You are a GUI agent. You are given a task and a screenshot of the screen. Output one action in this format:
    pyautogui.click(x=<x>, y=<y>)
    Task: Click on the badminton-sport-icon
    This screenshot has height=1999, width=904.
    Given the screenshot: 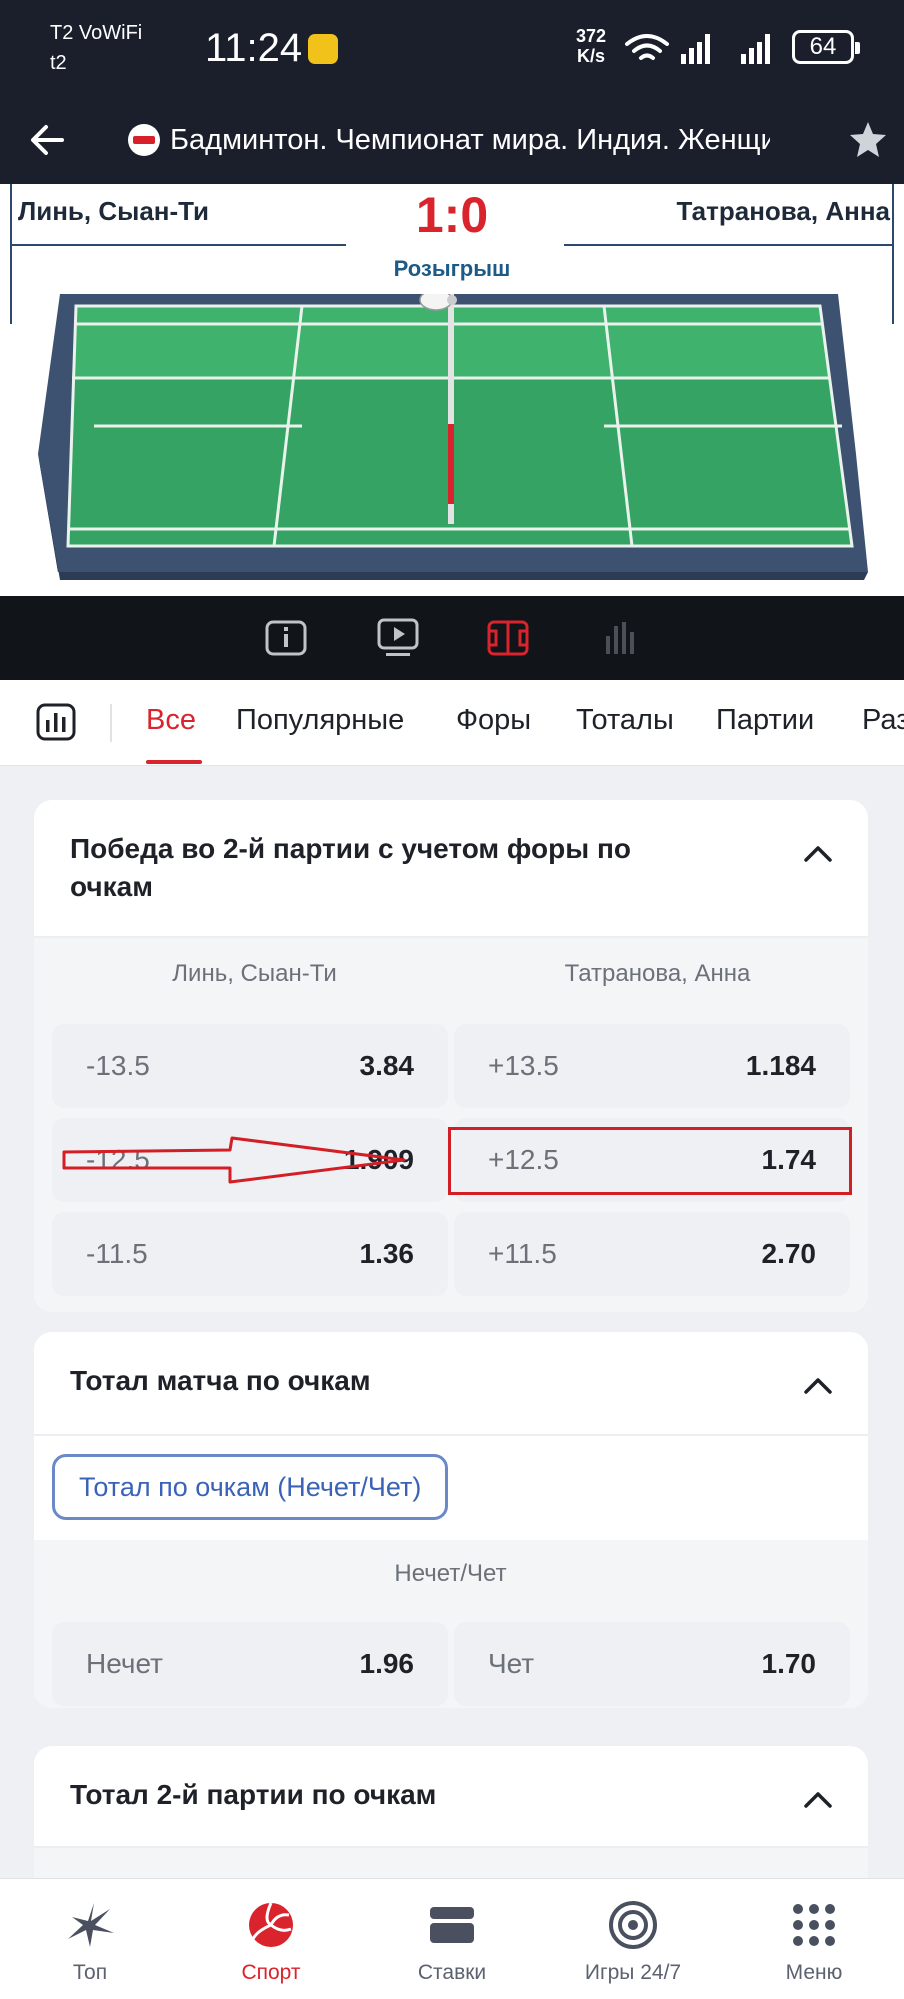 What is the action you would take?
    pyautogui.click(x=144, y=140)
    